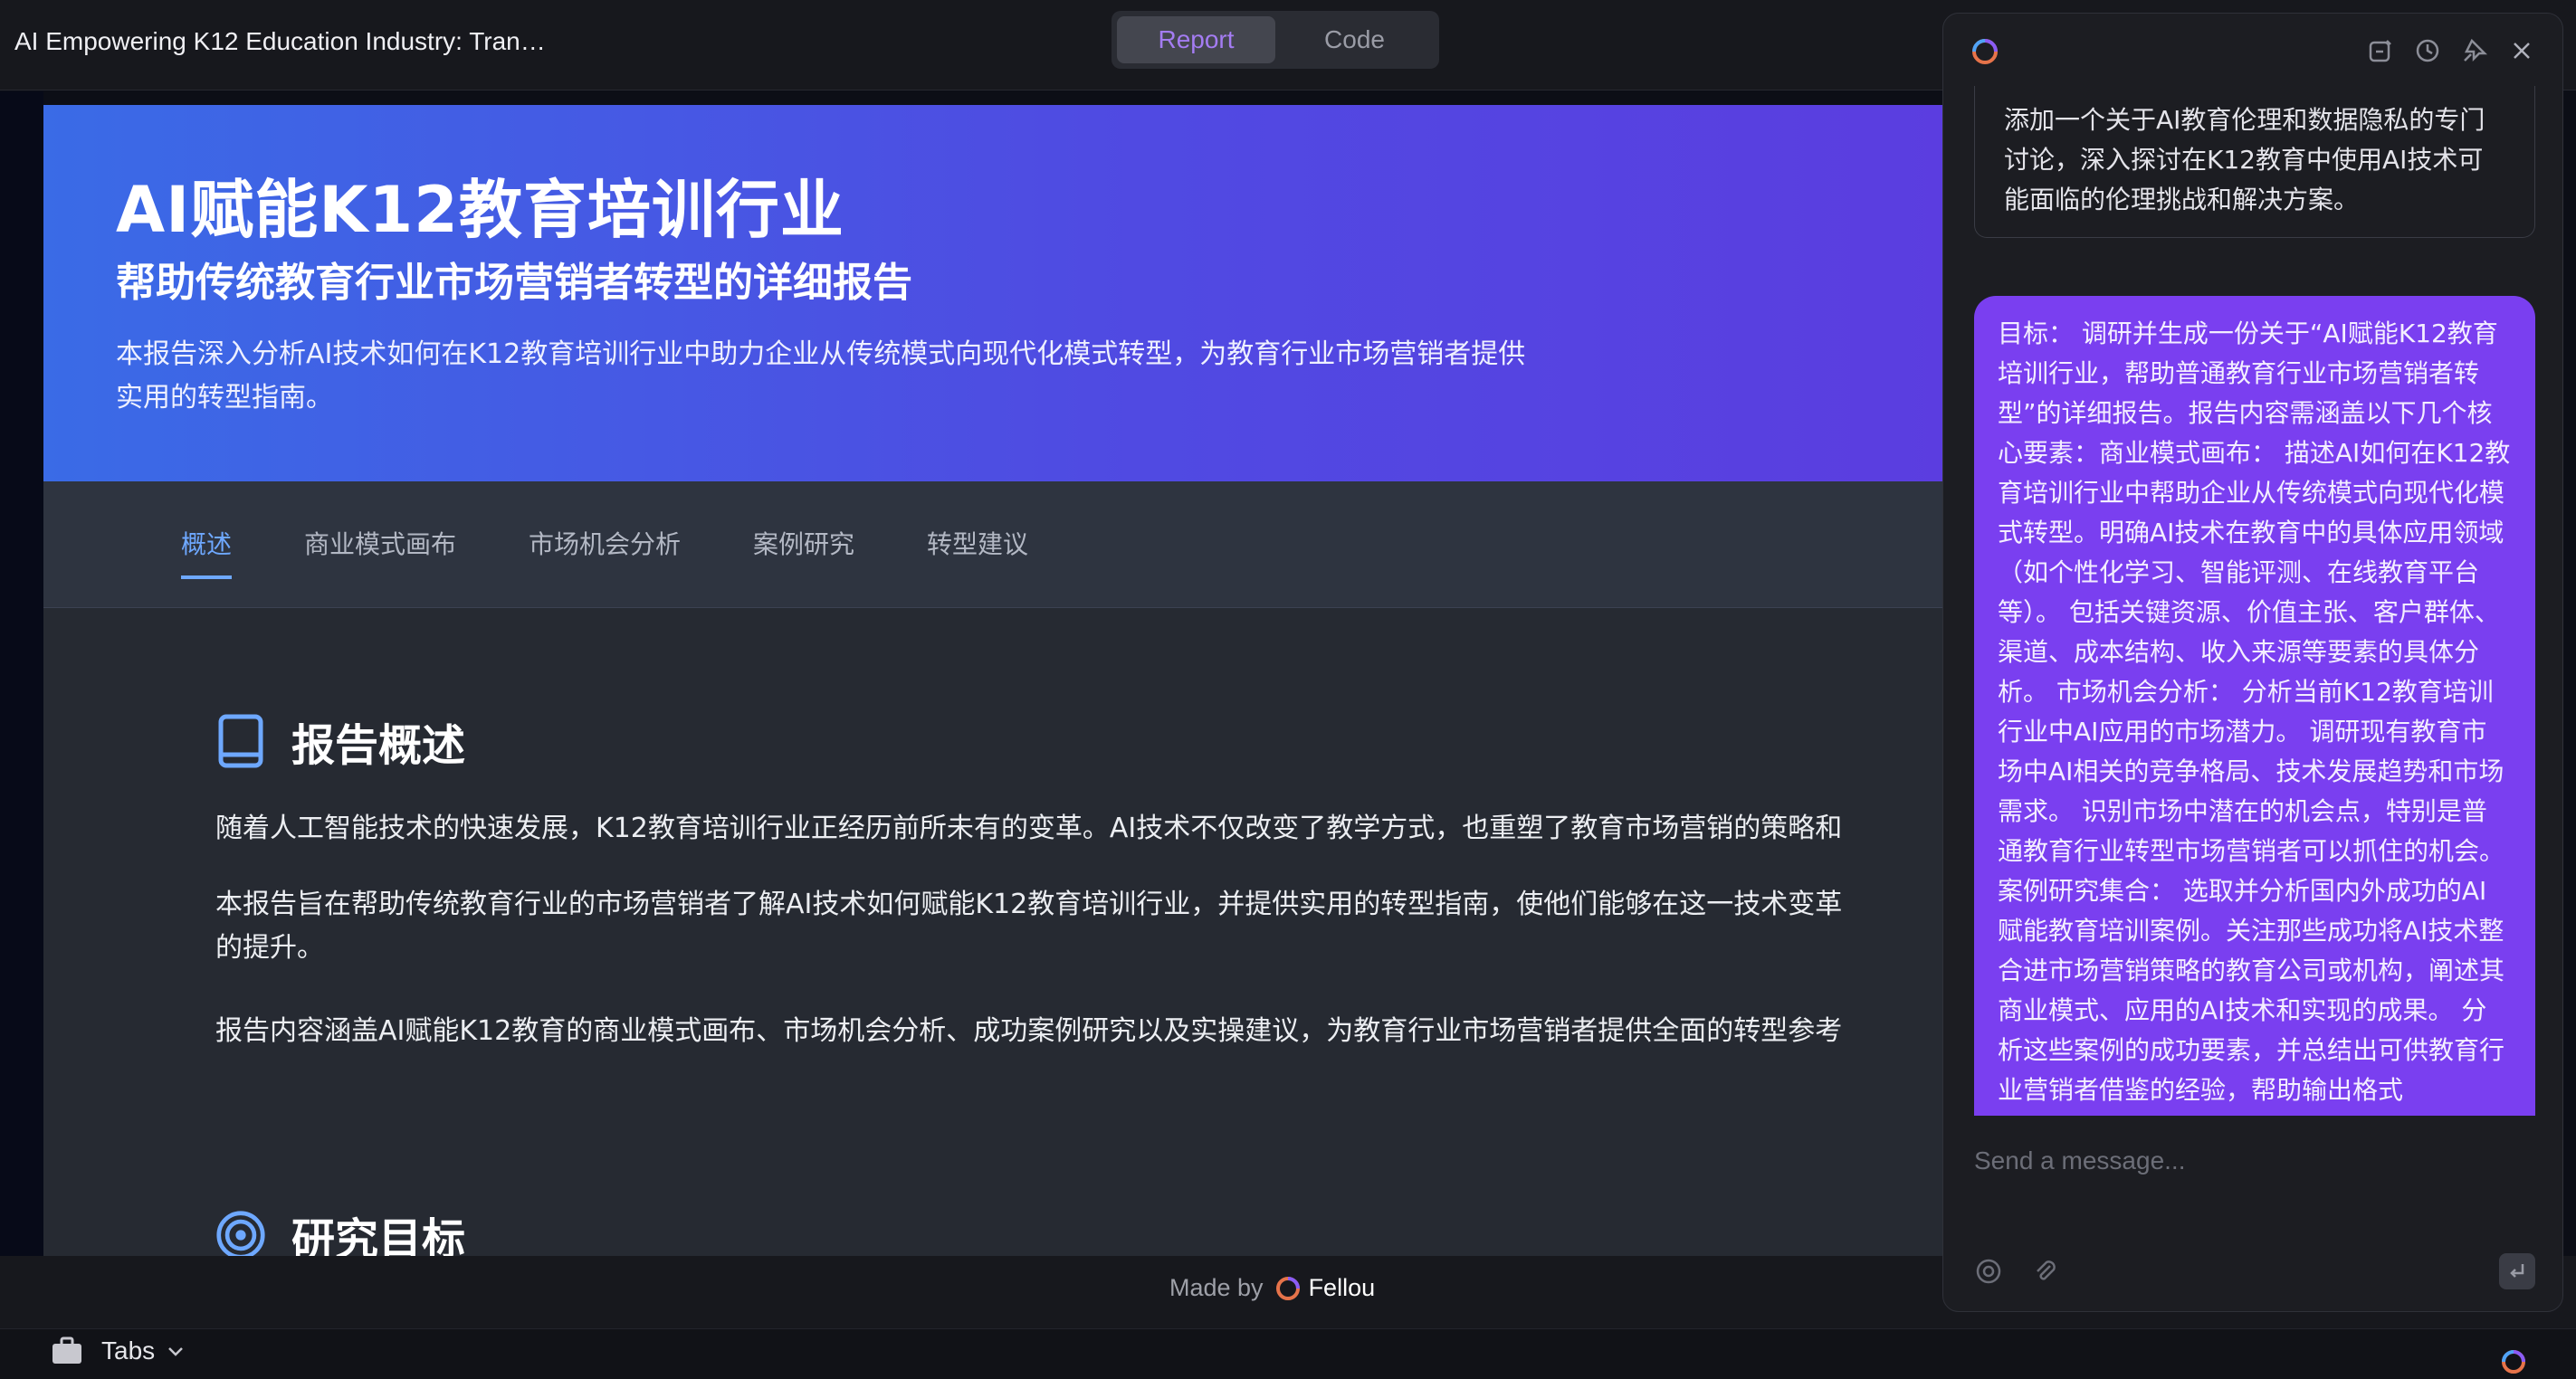 Image resolution: width=2576 pixels, height=1379 pixels. Describe the element at coordinates (379, 745) in the screenshot. I see `overview-heading: 报告概述` at that location.